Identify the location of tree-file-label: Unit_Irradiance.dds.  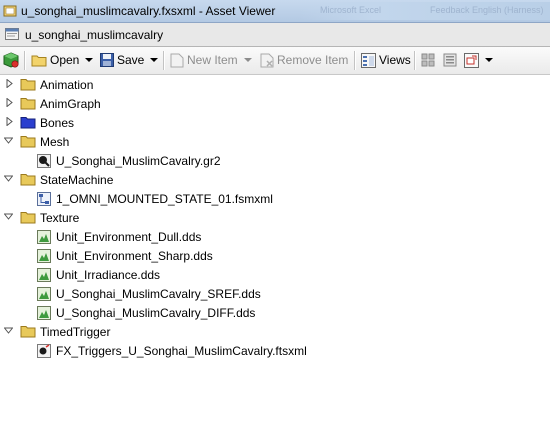
(108, 274).